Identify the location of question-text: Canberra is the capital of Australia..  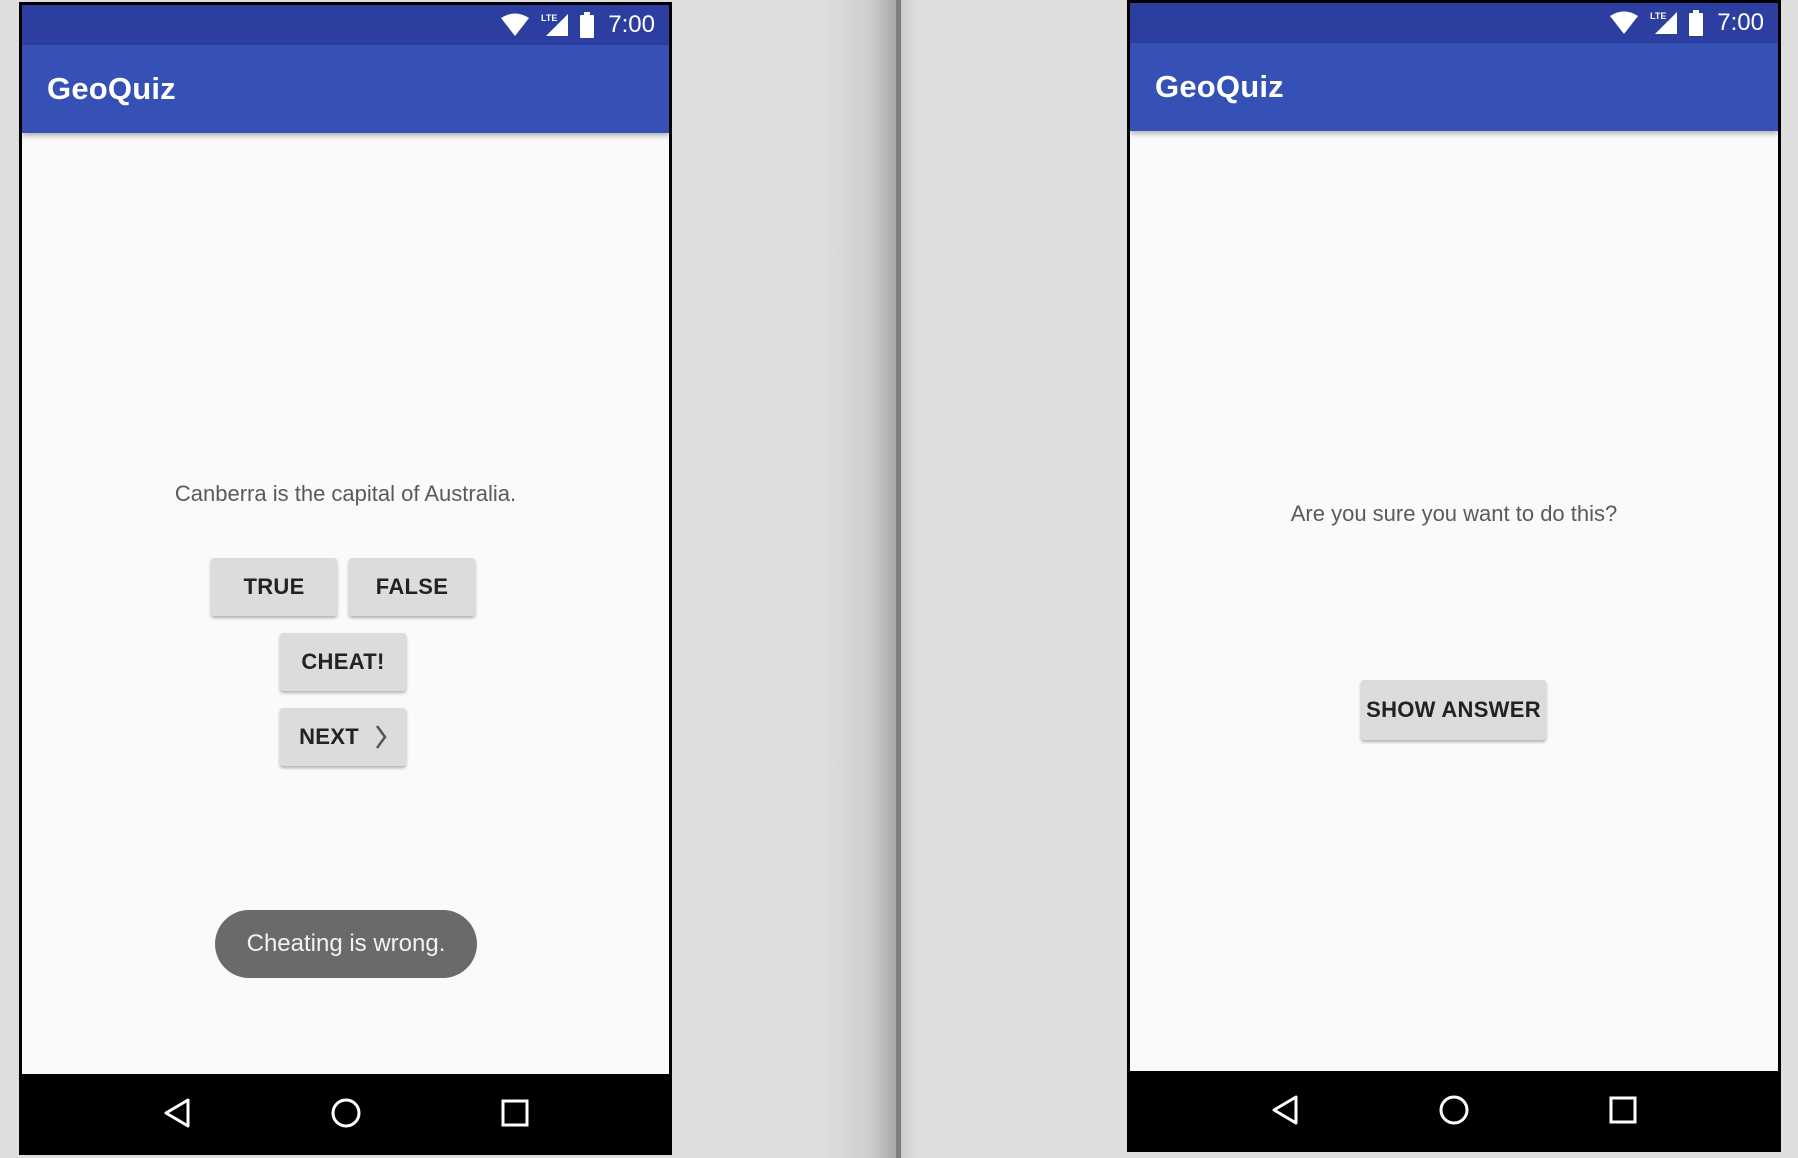
(345, 493).